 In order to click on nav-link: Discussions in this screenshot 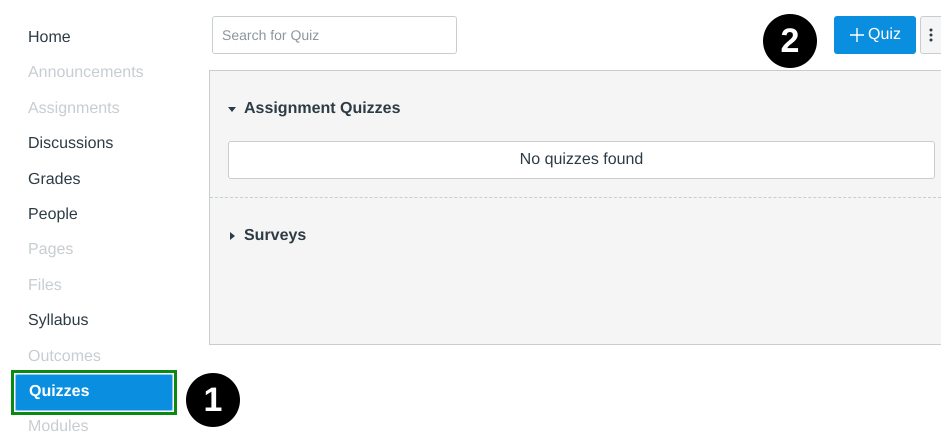, I will do `click(62, 144)`.